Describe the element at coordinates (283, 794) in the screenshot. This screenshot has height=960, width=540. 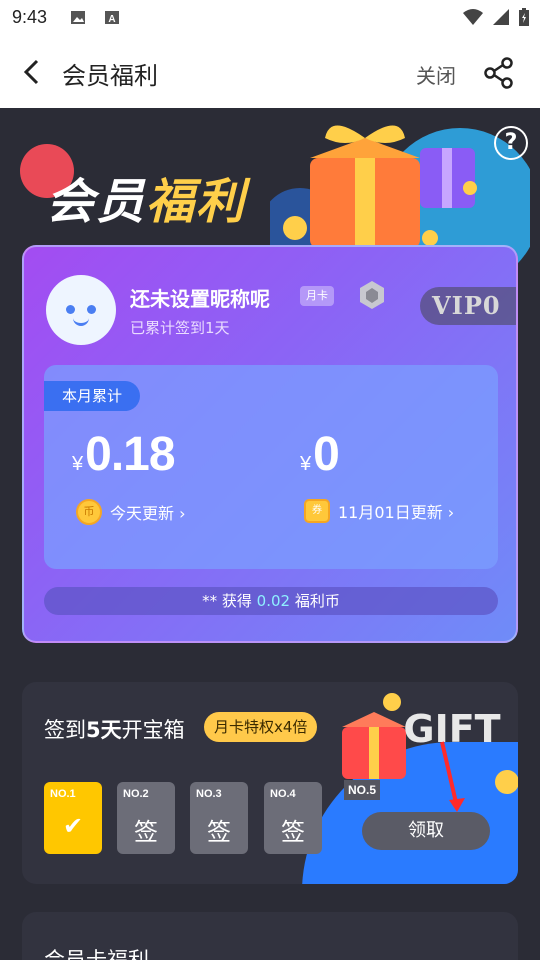
I see `day-number: NO.4` at that location.